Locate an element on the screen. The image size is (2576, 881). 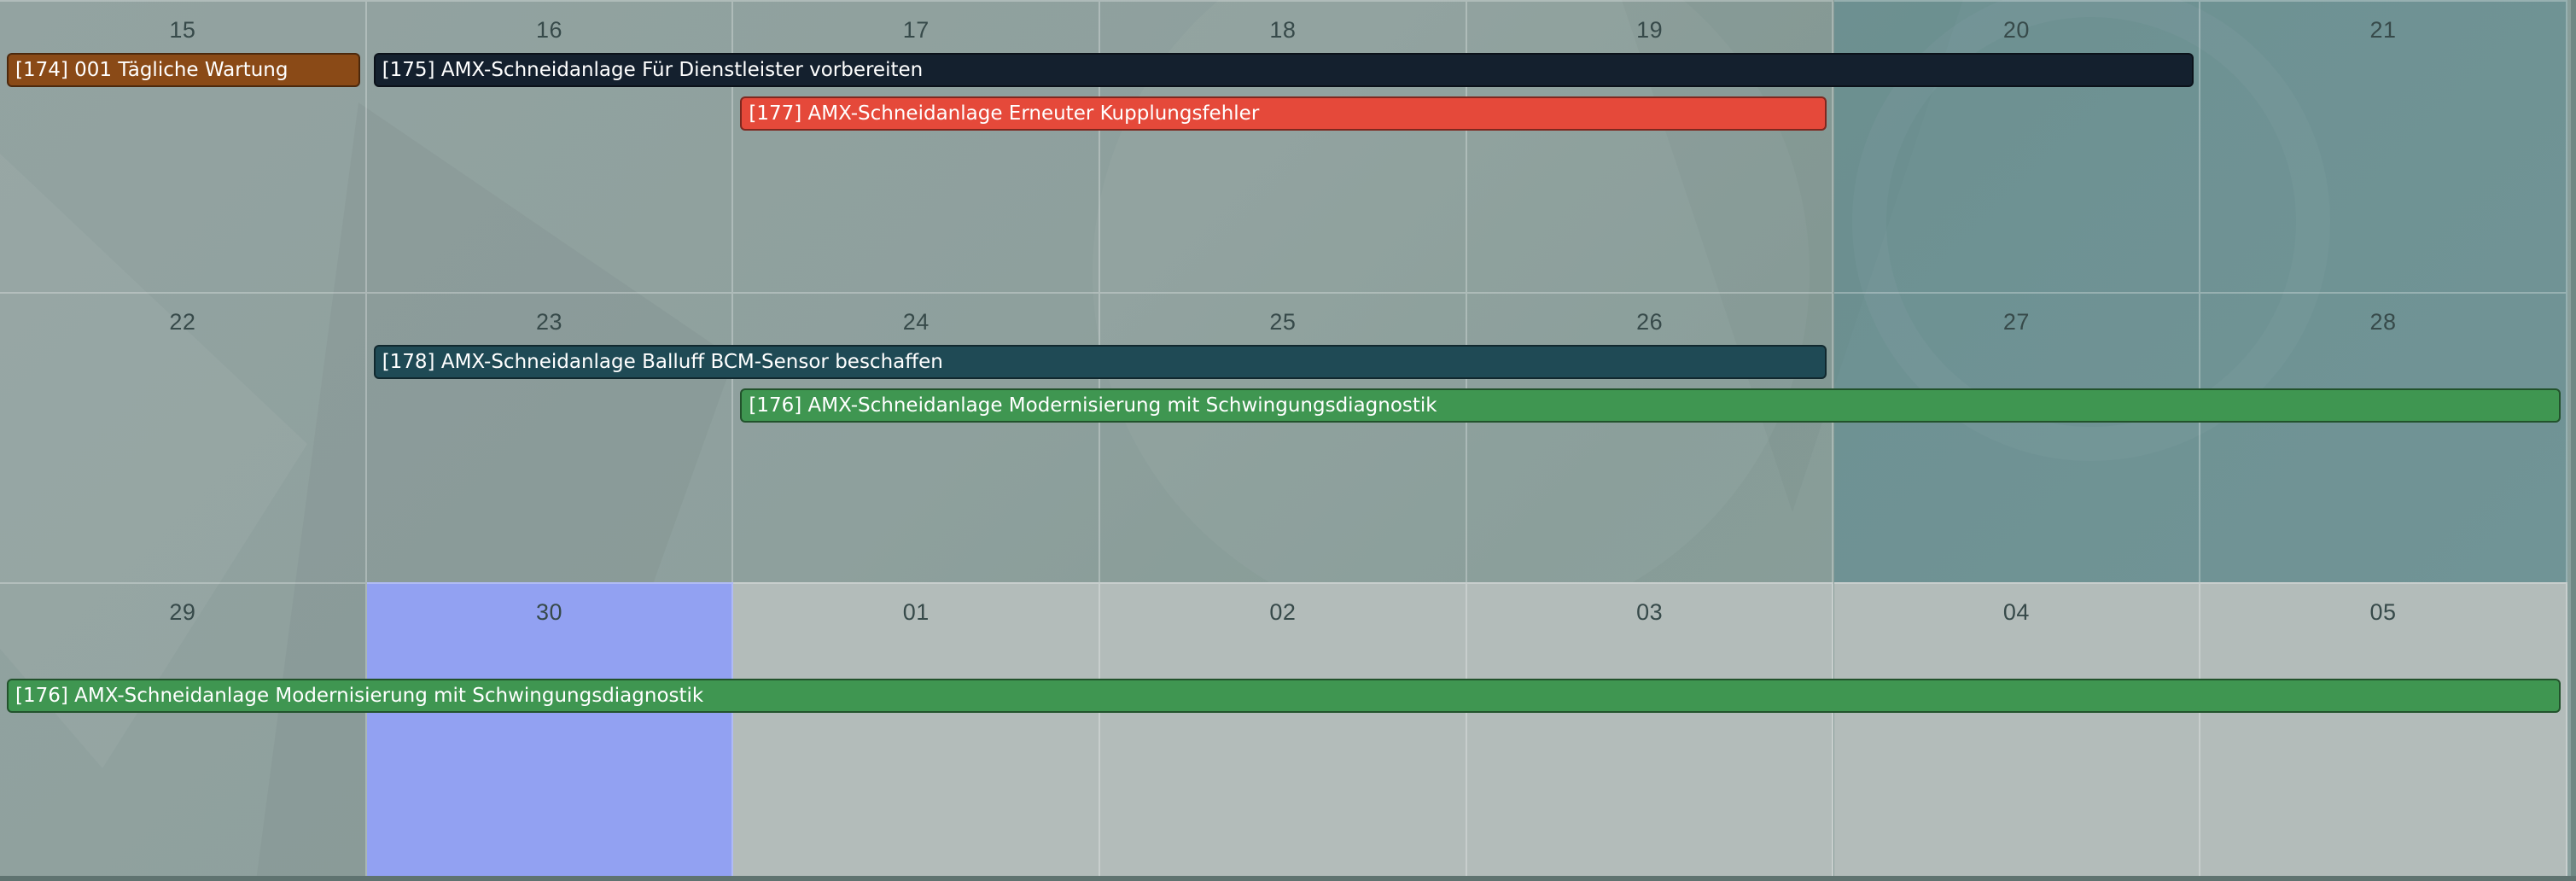
day-number: 04 is located at coordinates (2016, 612).